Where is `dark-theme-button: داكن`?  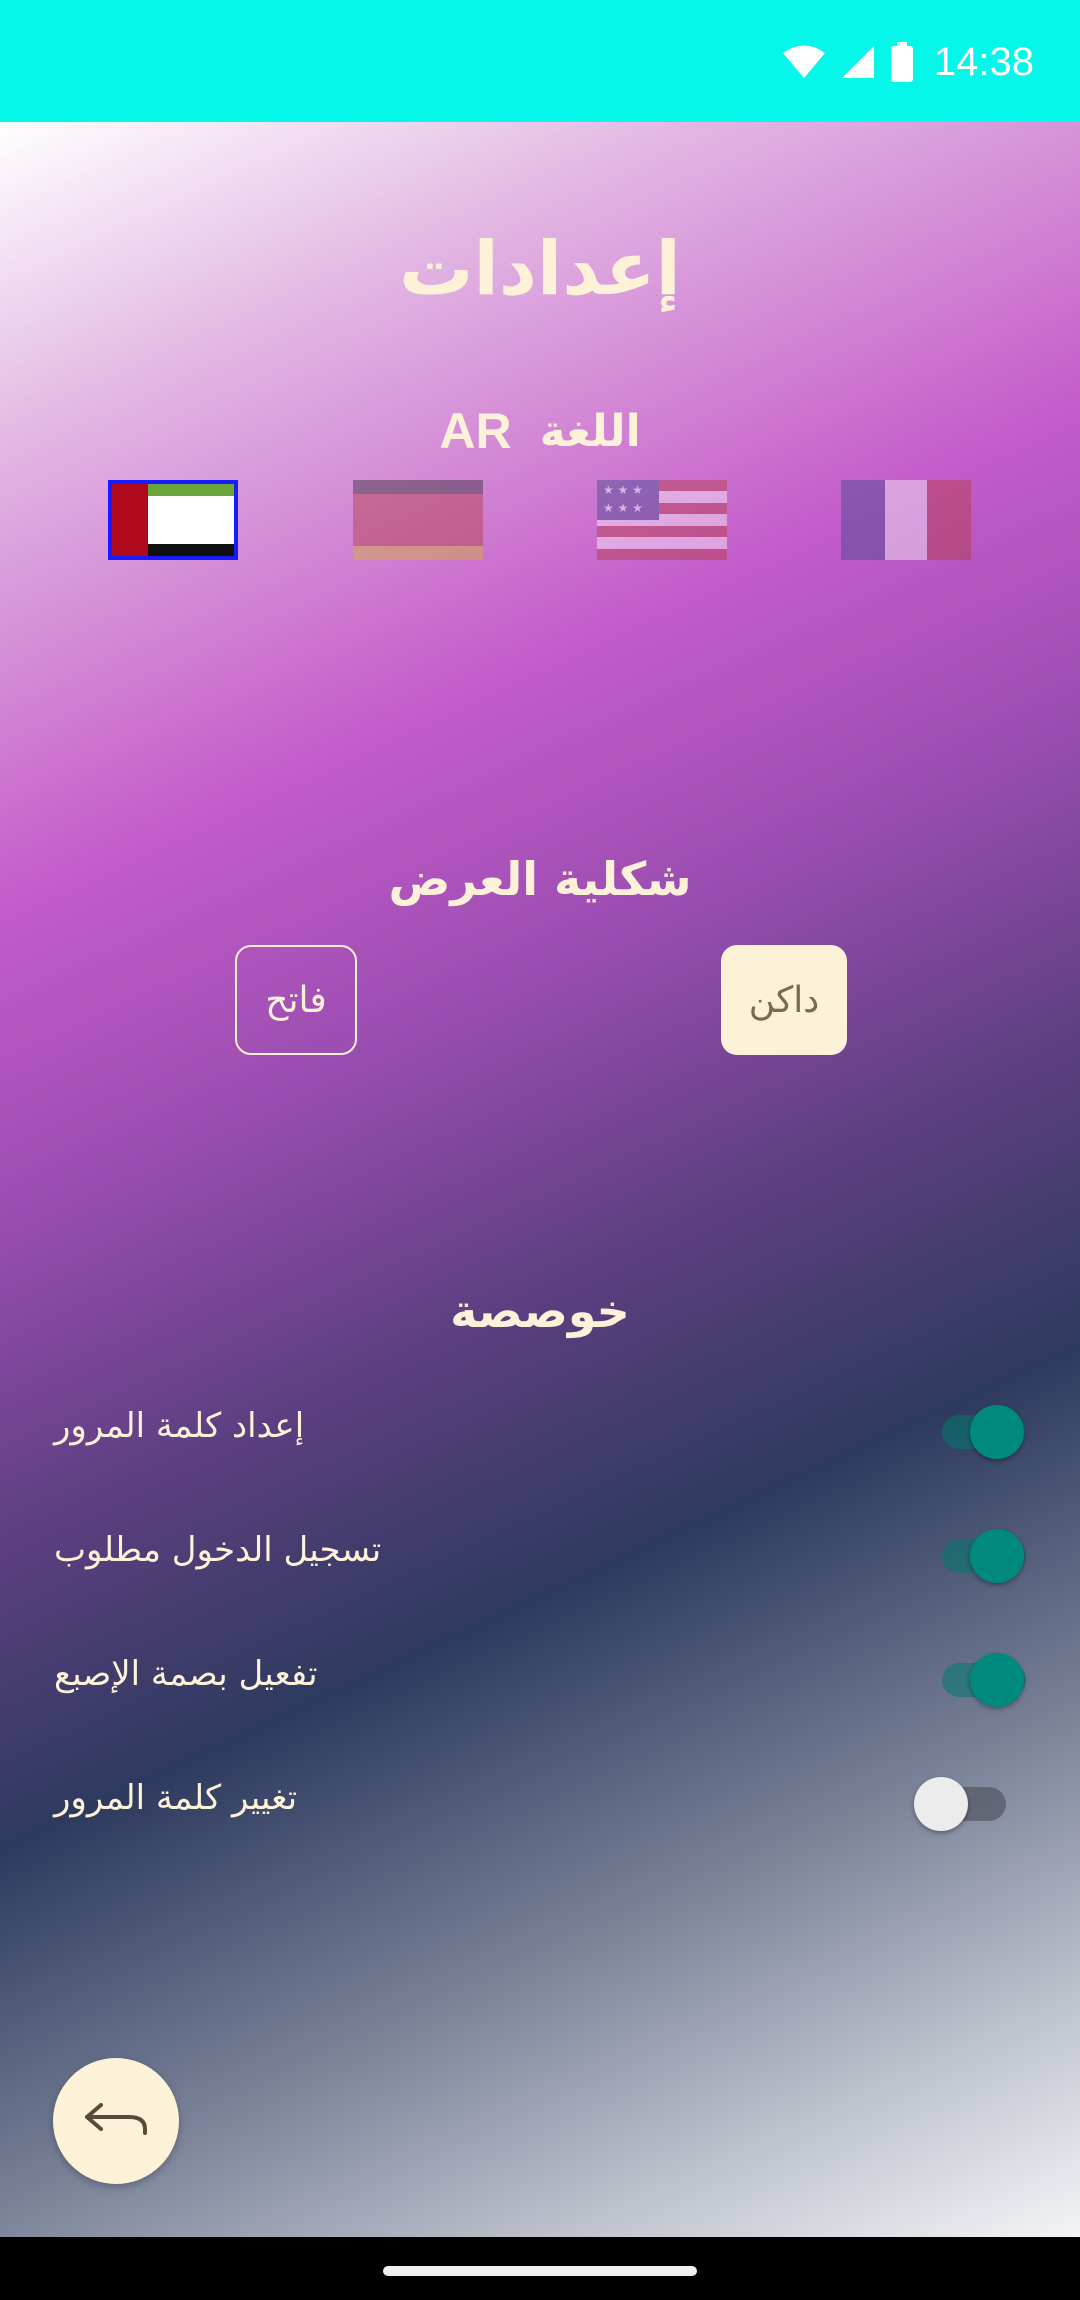
dark-theme-button: داكن is located at coordinates (784, 1000).